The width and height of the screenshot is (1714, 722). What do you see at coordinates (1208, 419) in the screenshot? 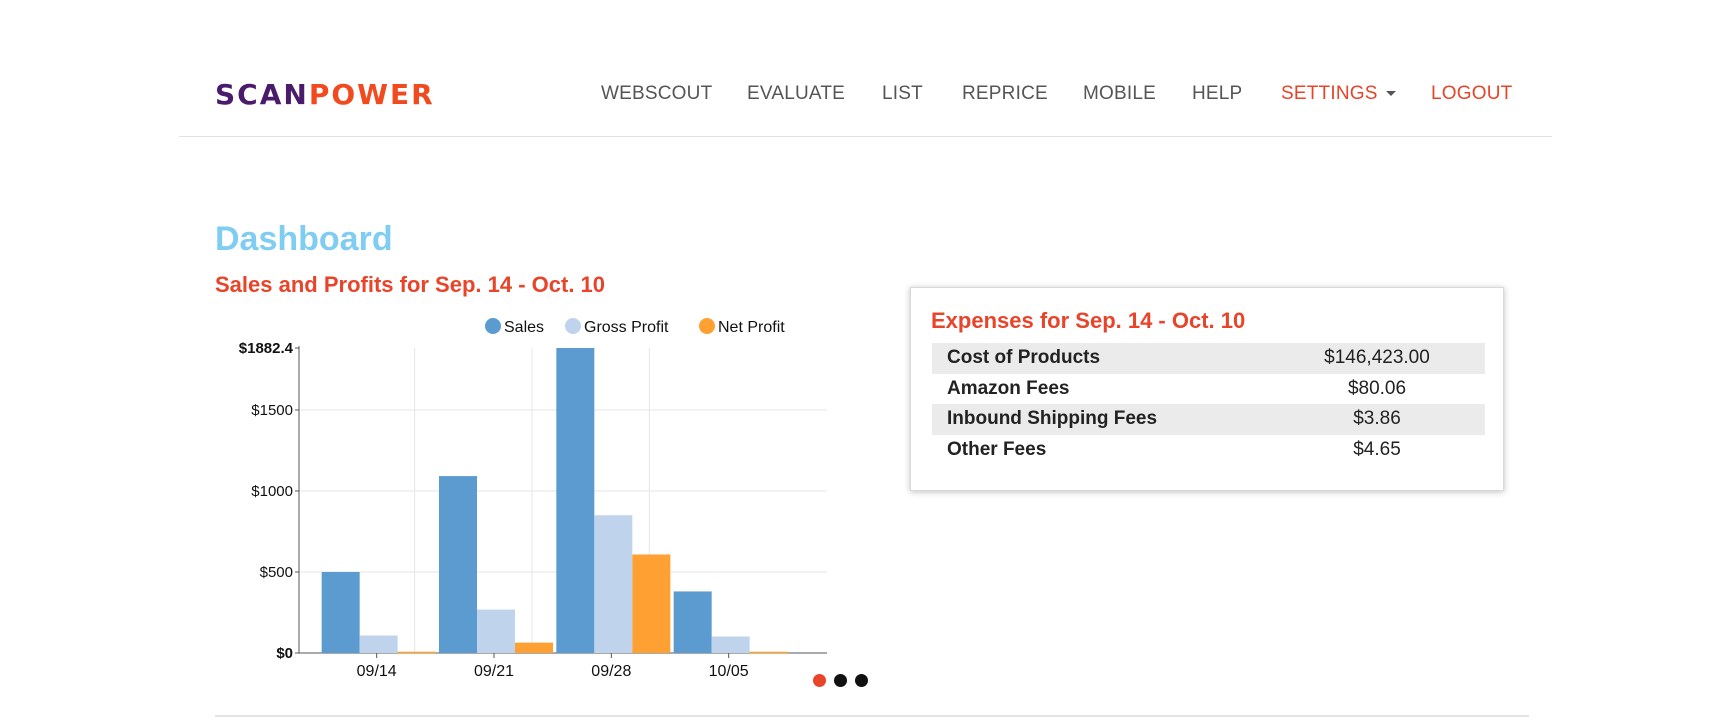
I see `expense-row-inbound-shipping: Inbound Shipping Fees $3.86` at bounding box center [1208, 419].